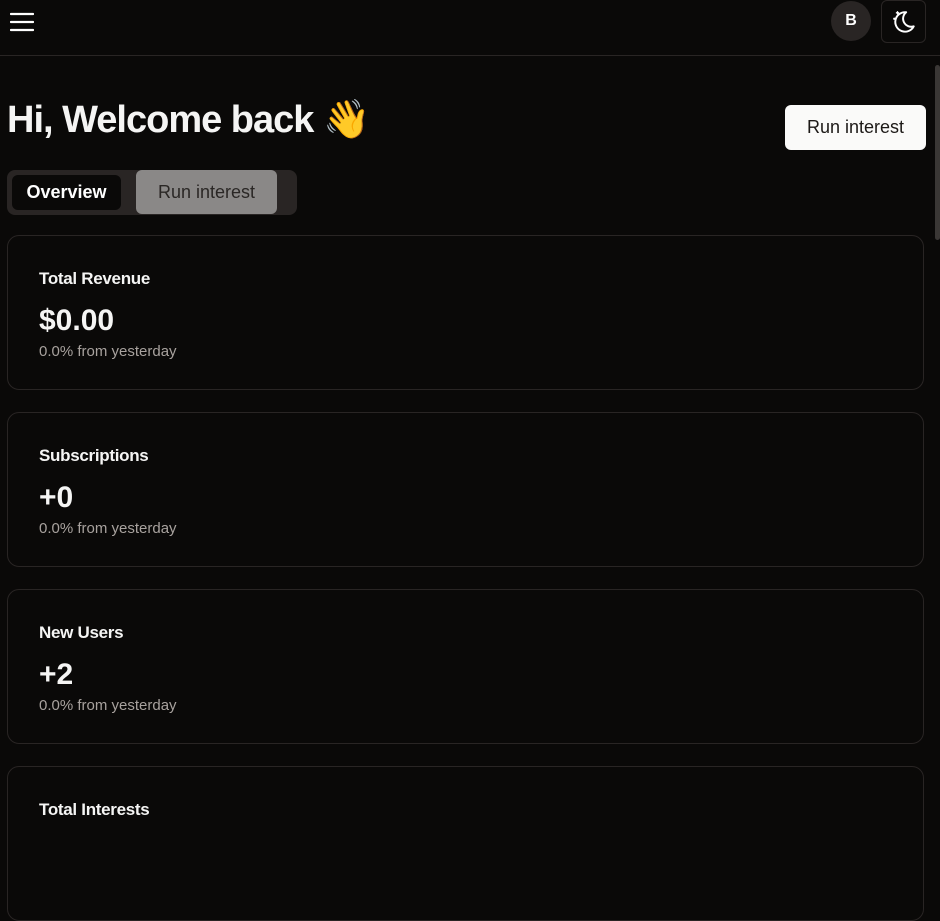 This screenshot has width=940, height=921. I want to click on avatar: B, so click(851, 21).